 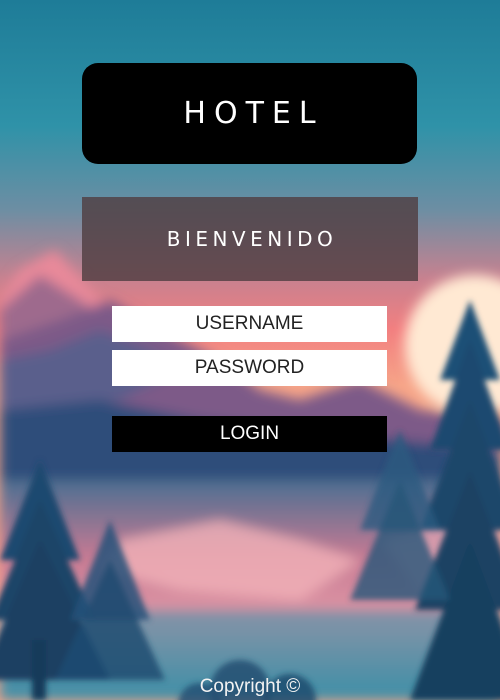 I want to click on welcome-text: BIENVENIDO, so click(x=252, y=239).